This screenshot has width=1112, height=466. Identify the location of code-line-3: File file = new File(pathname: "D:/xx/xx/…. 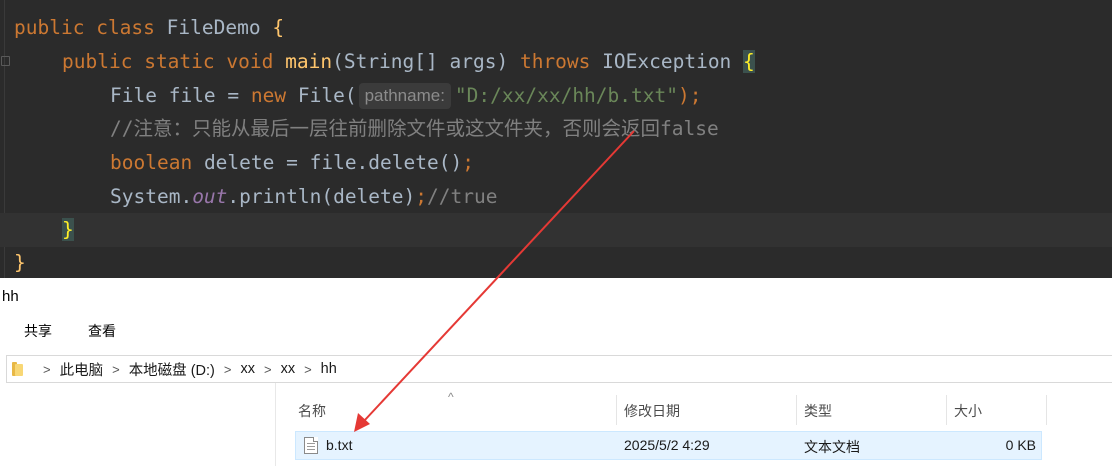
(406, 96).